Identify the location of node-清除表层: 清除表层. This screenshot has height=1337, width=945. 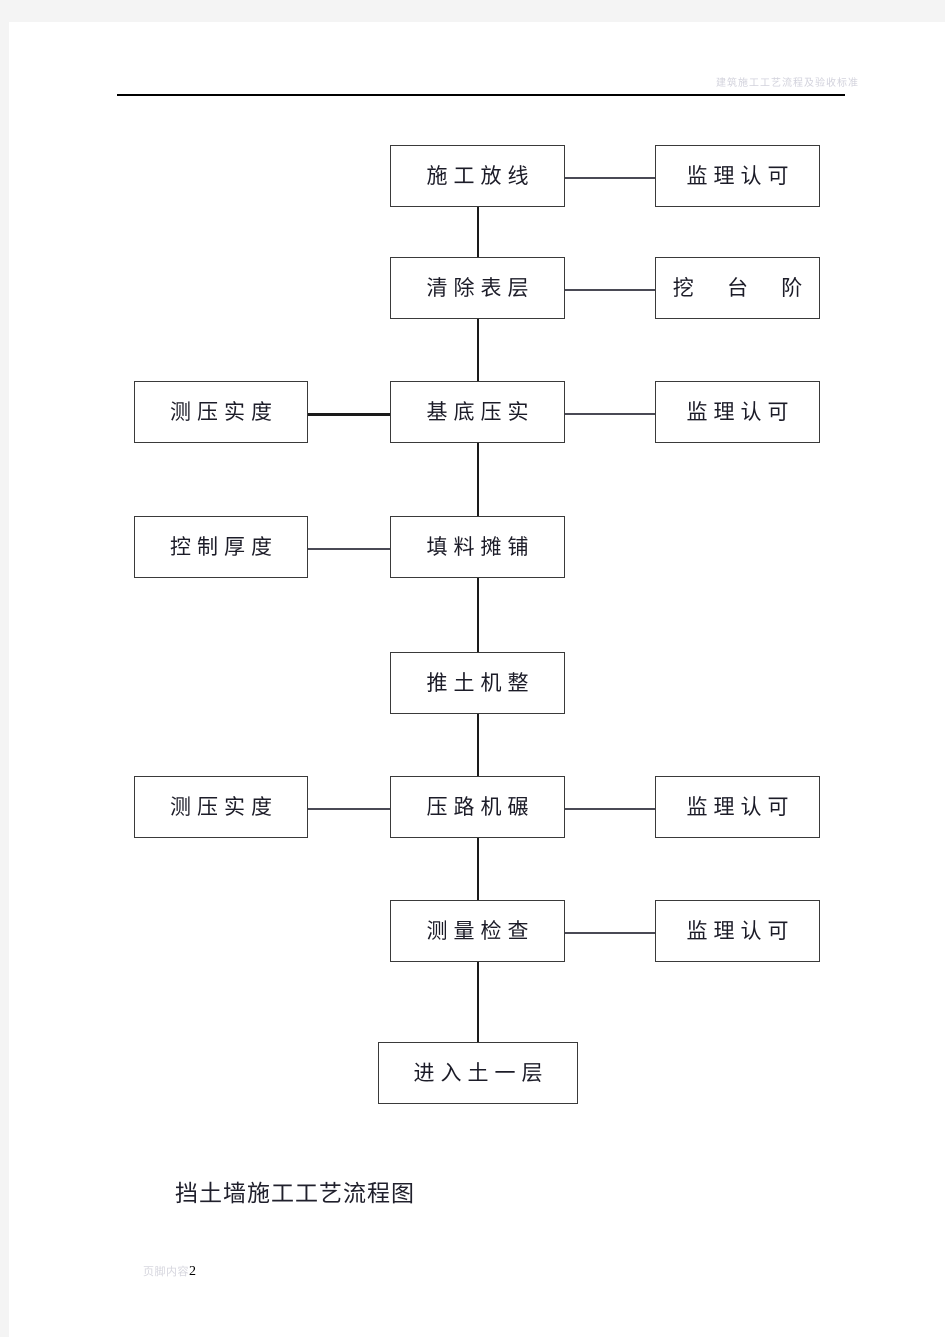
(477, 288).